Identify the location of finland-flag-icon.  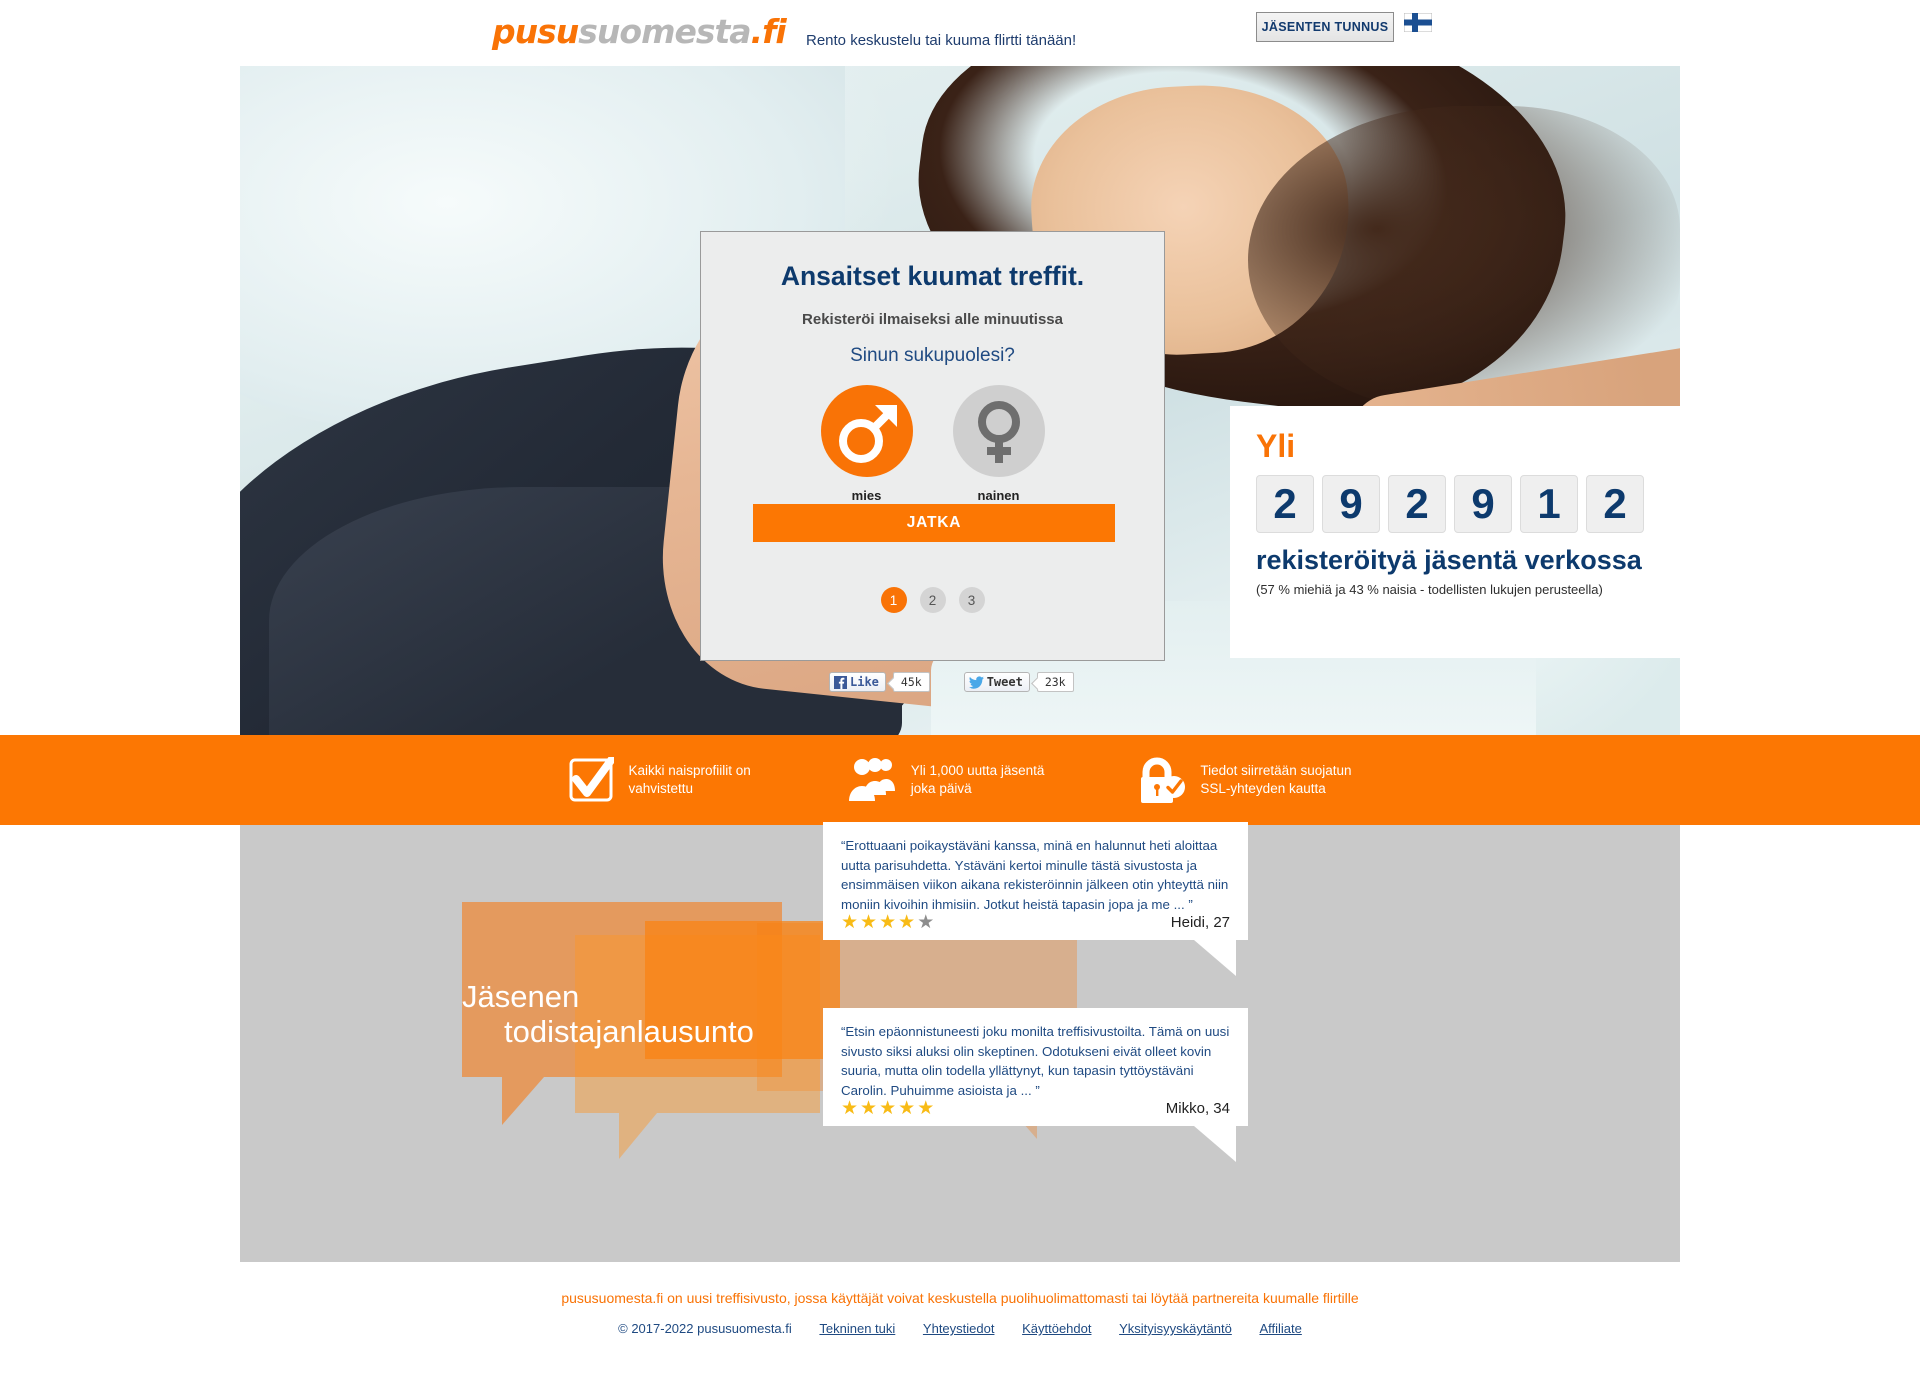
(1418, 22).